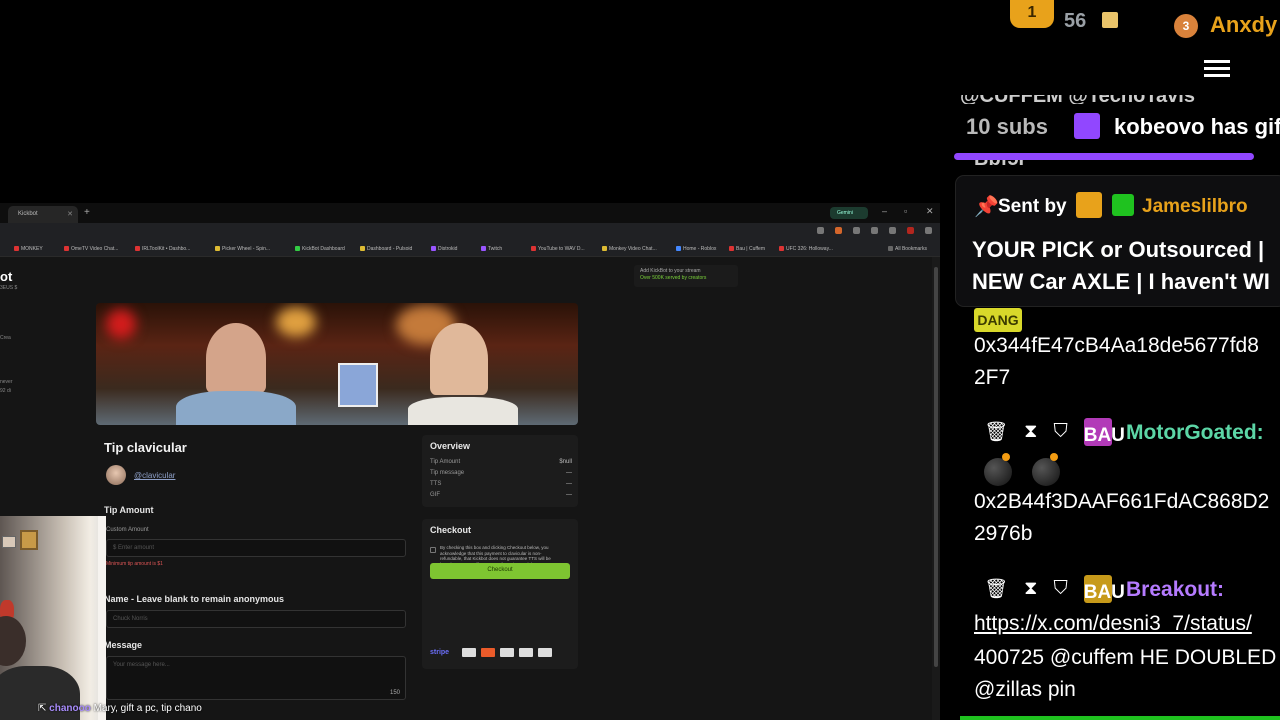 The height and width of the screenshot is (720, 1280). What do you see at coordinates (1195, 433) in the screenshot?
I see `chat-username: MotorGoated:` at bounding box center [1195, 433].